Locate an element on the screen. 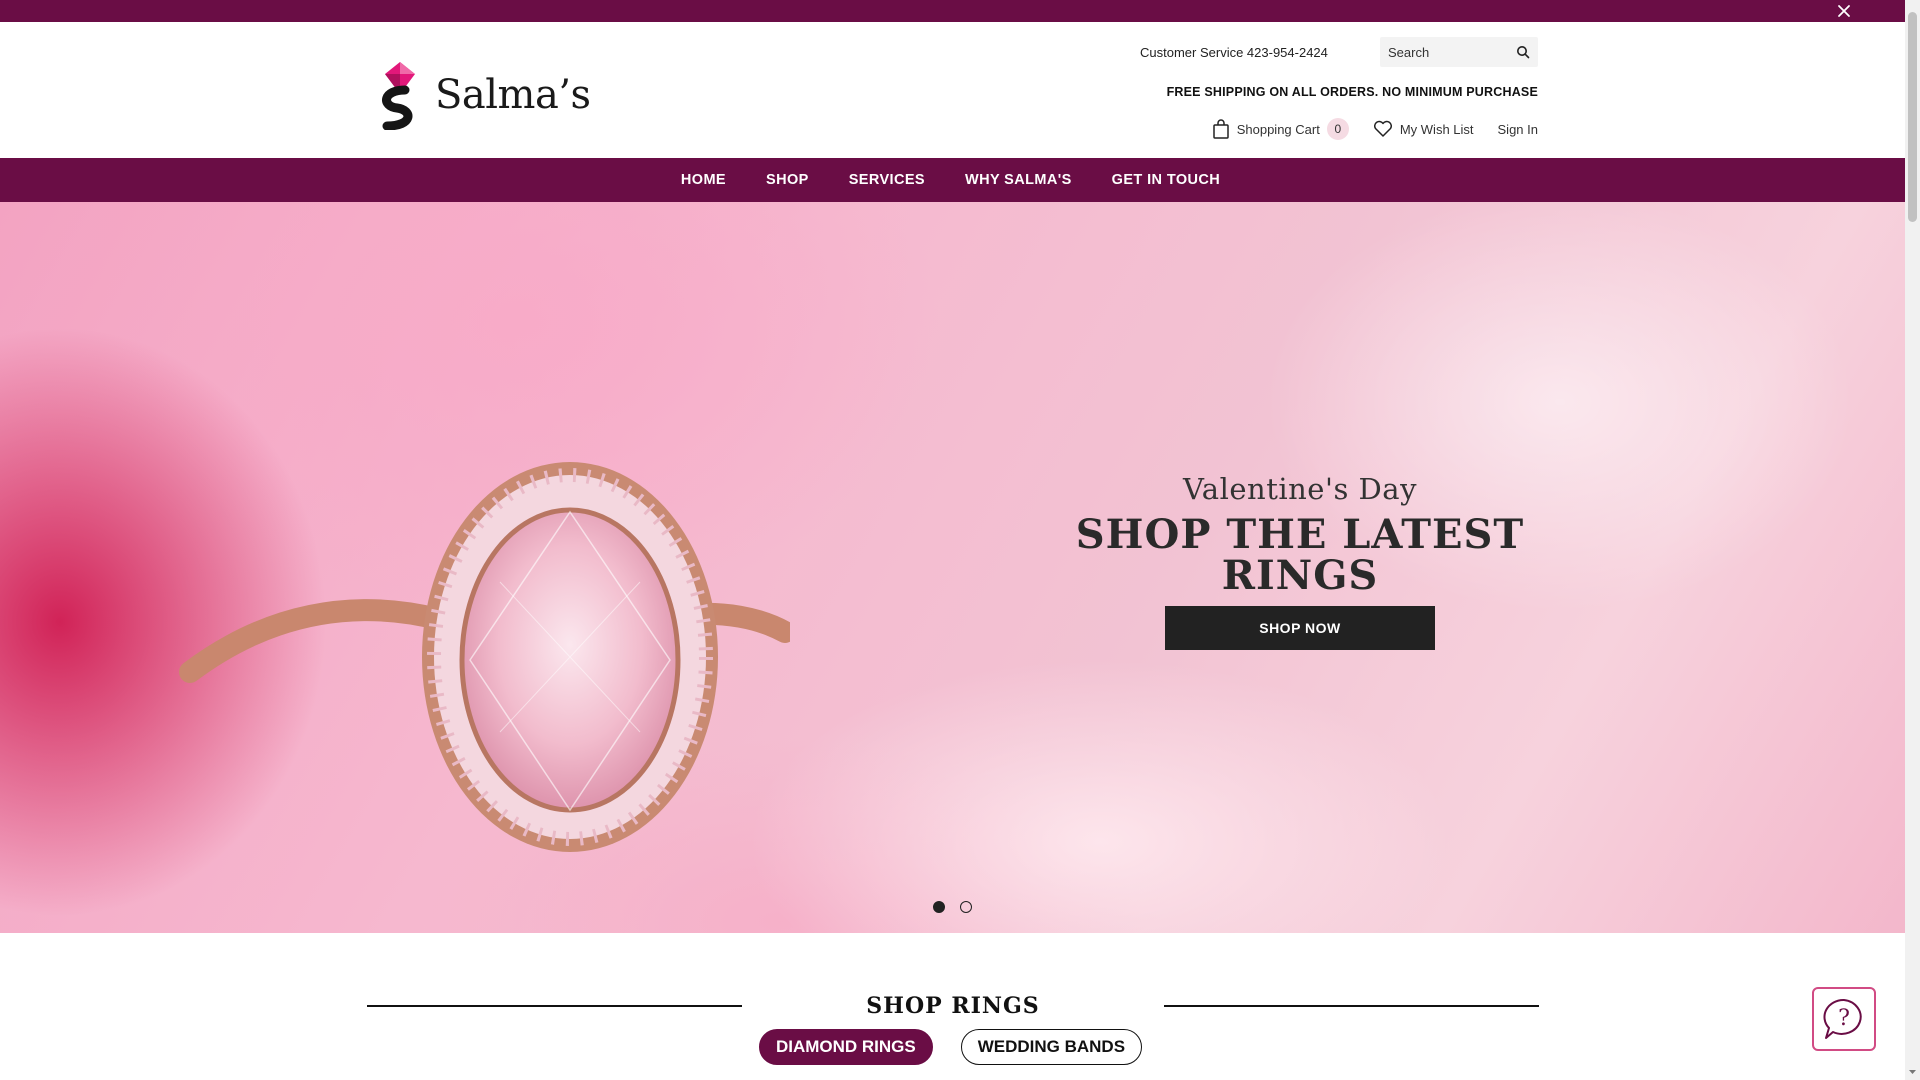 This screenshot has height=1080, width=1920. shopping-cart-label: Shopping Cart is located at coordinates (1278, 129).